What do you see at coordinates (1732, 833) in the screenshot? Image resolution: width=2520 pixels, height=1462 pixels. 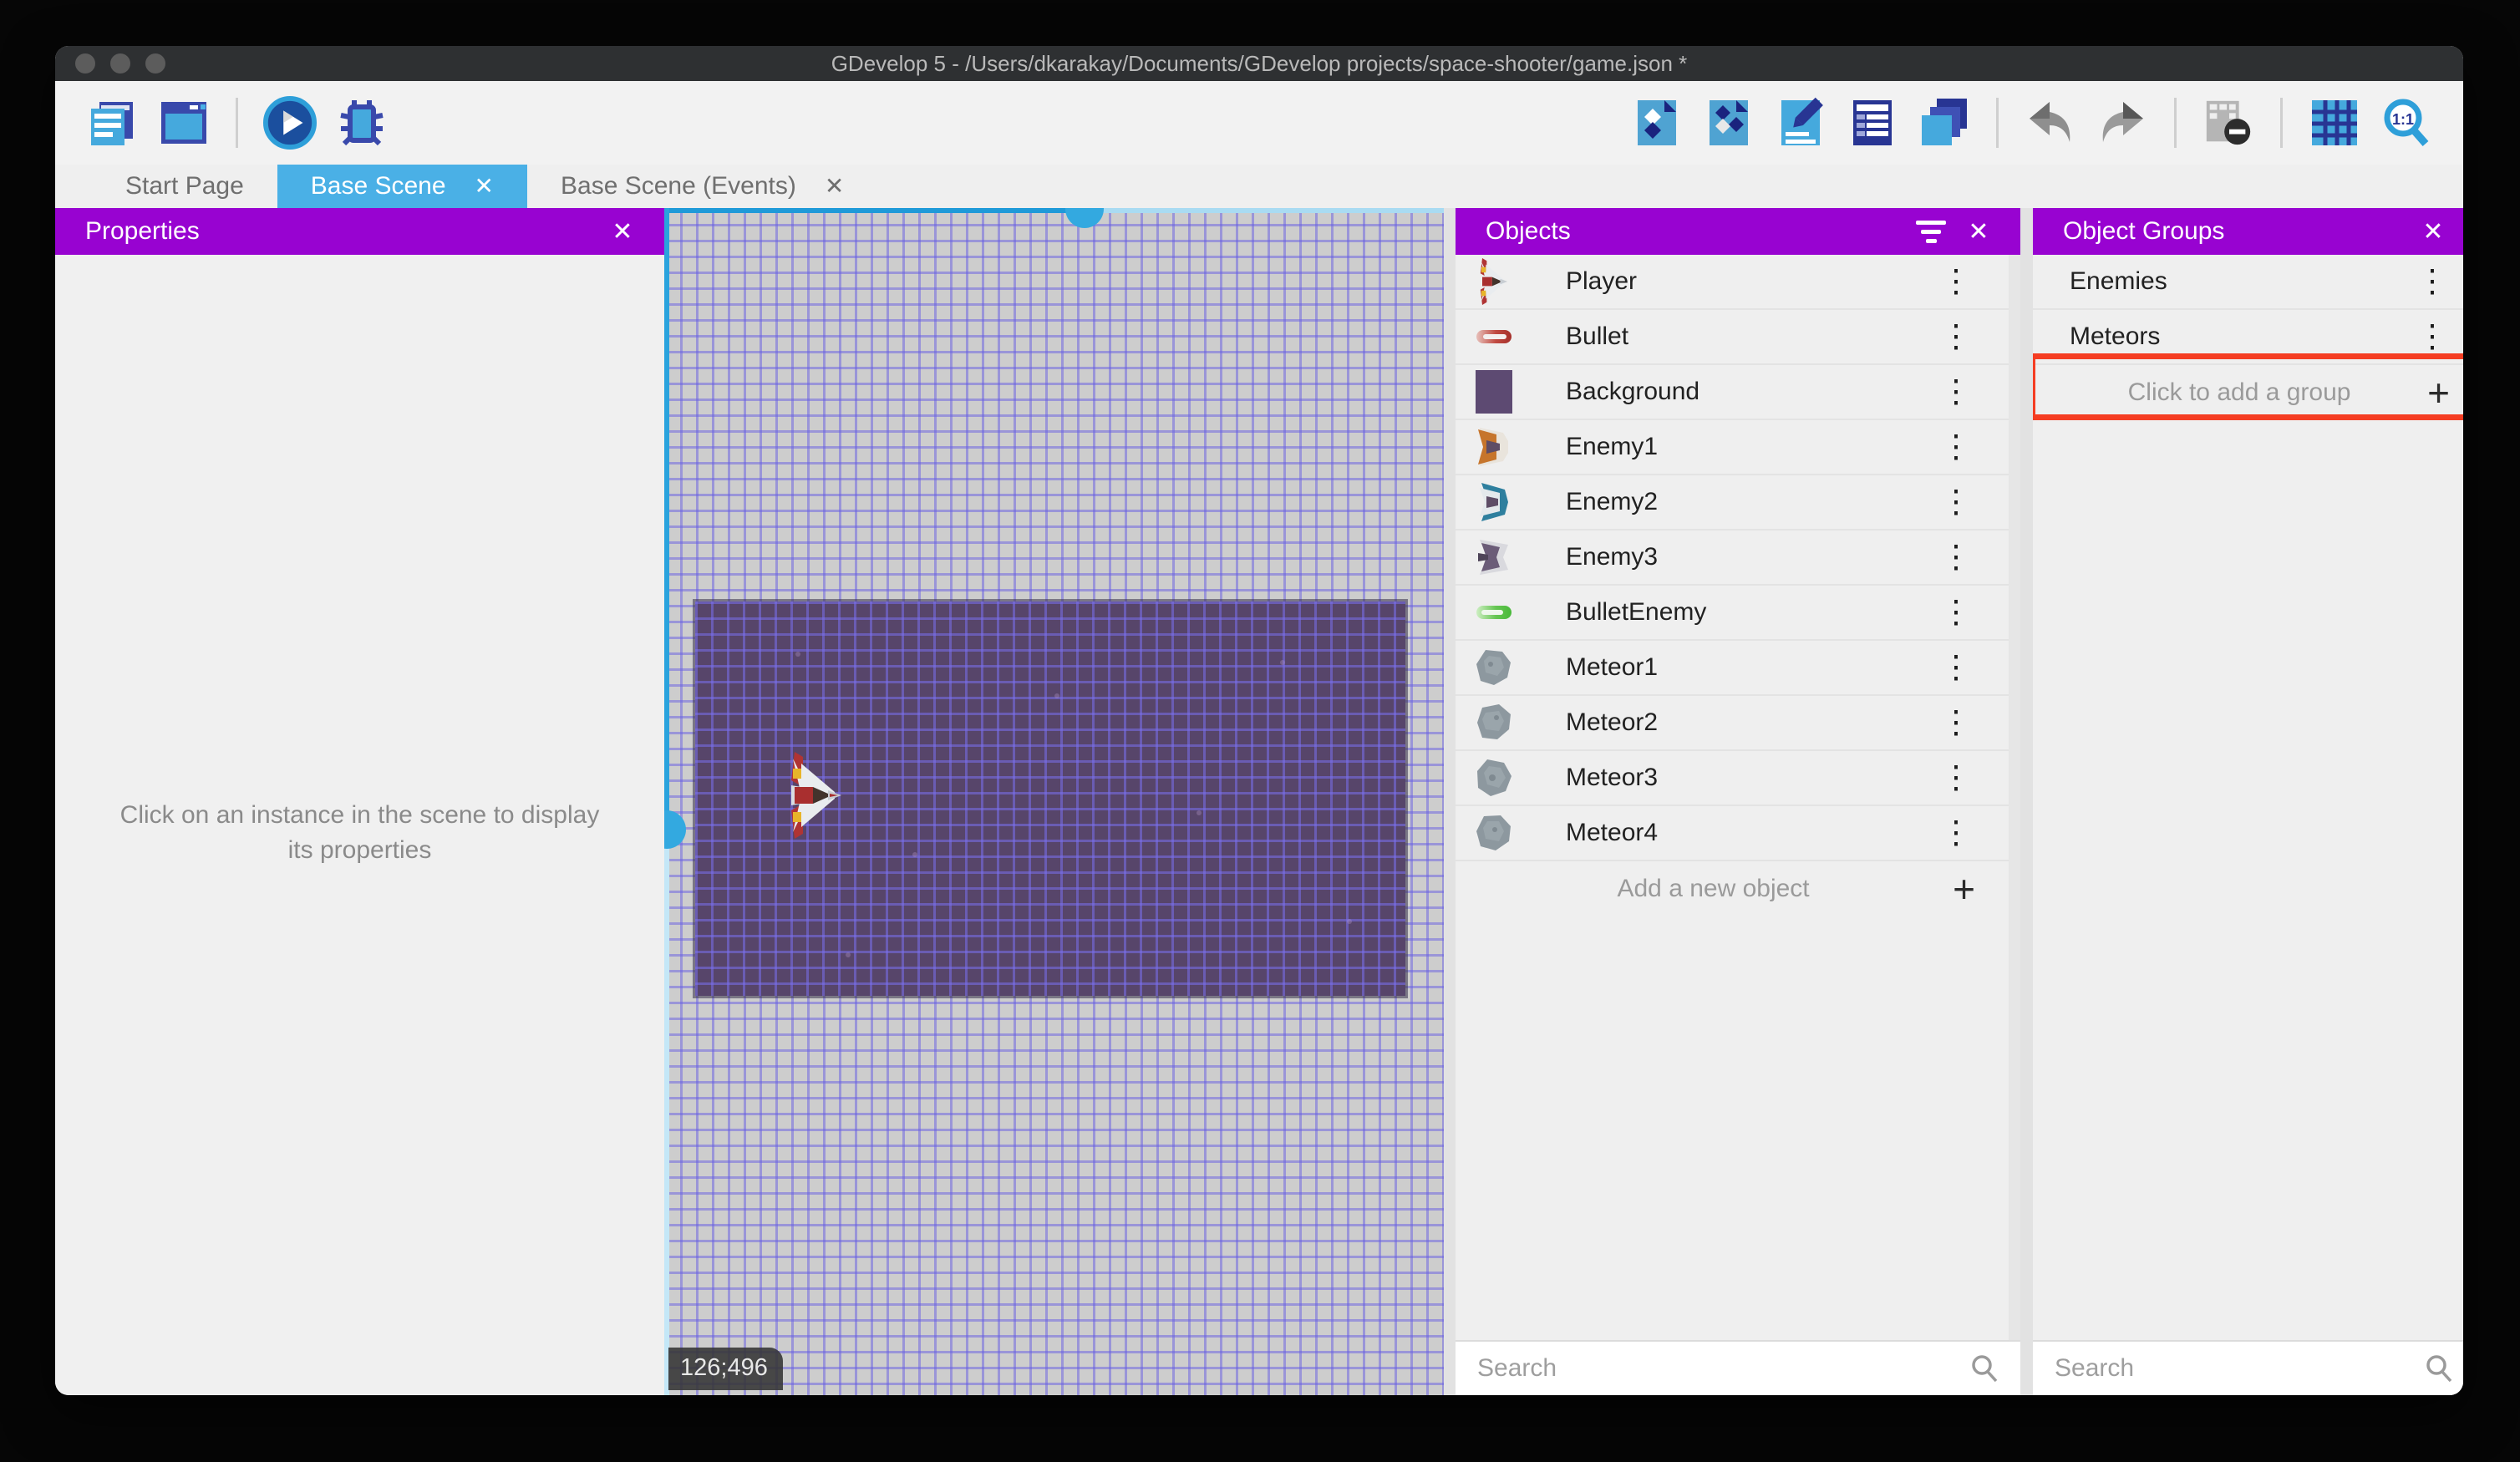 I see `object-row-meteor4: Meteor4 ⋮` at bounding box center [1732, 833].